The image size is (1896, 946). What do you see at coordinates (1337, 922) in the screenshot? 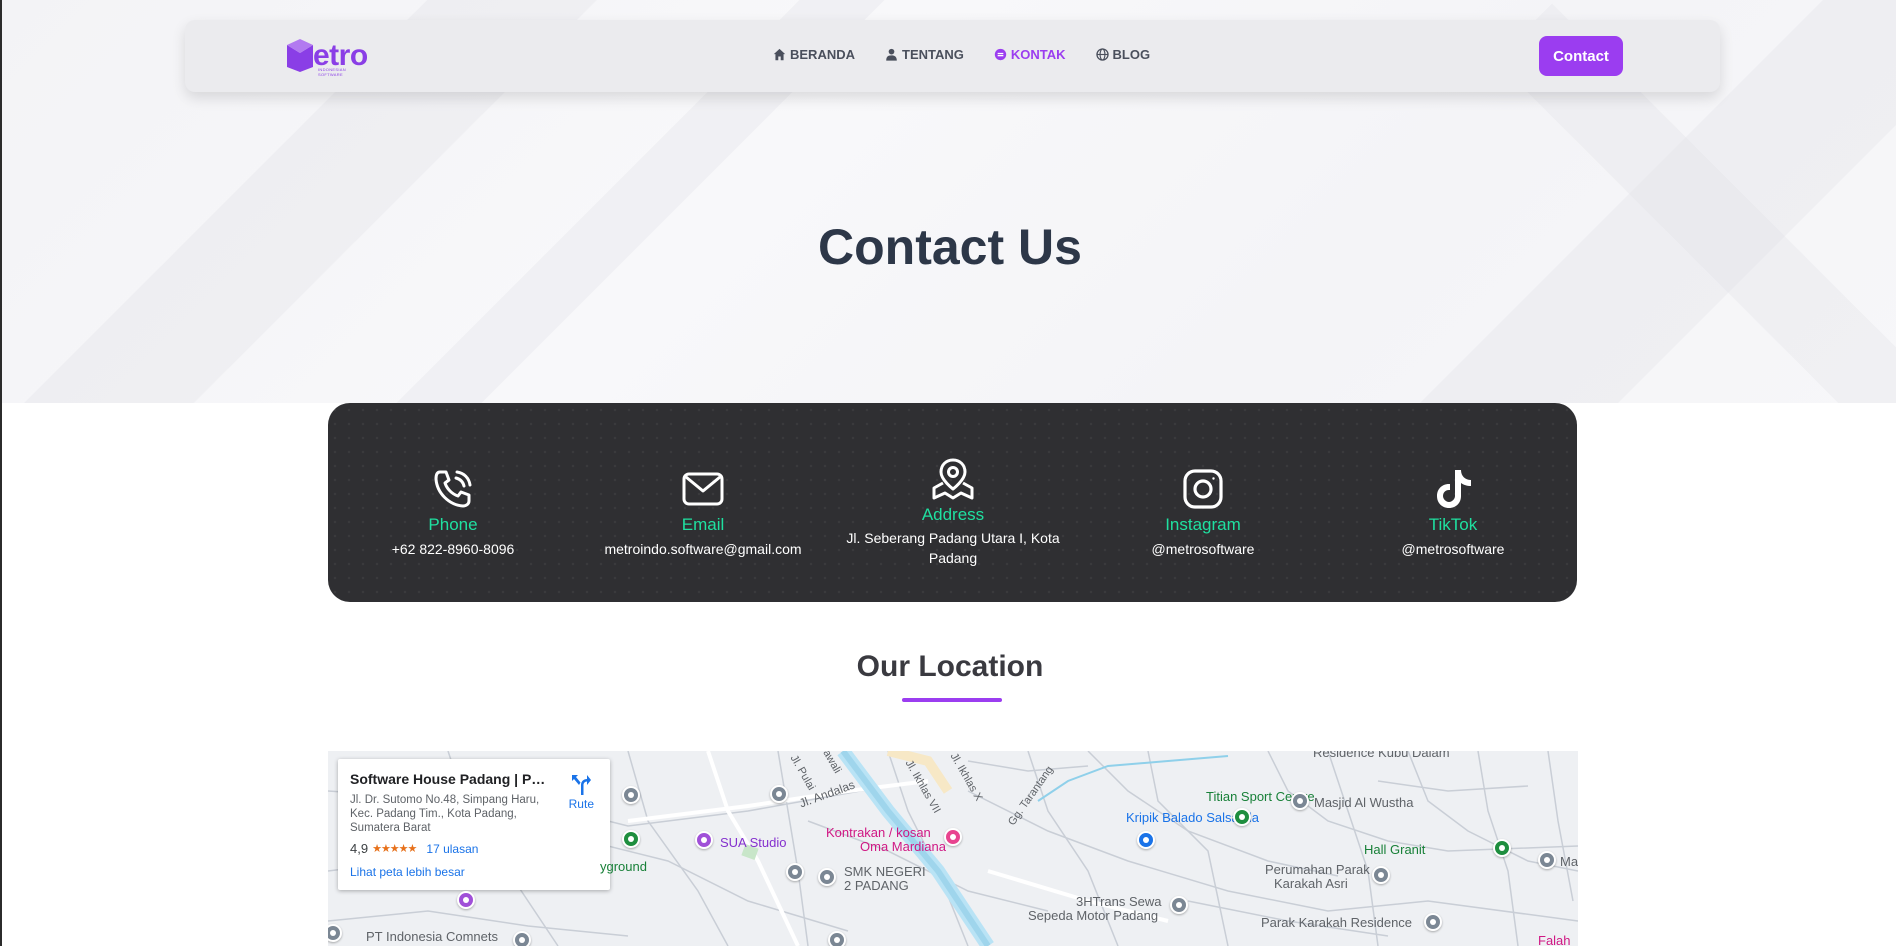
I see `map-label-parak-residence: Parak Karakah Residence` at bounding box center [1337, 922].